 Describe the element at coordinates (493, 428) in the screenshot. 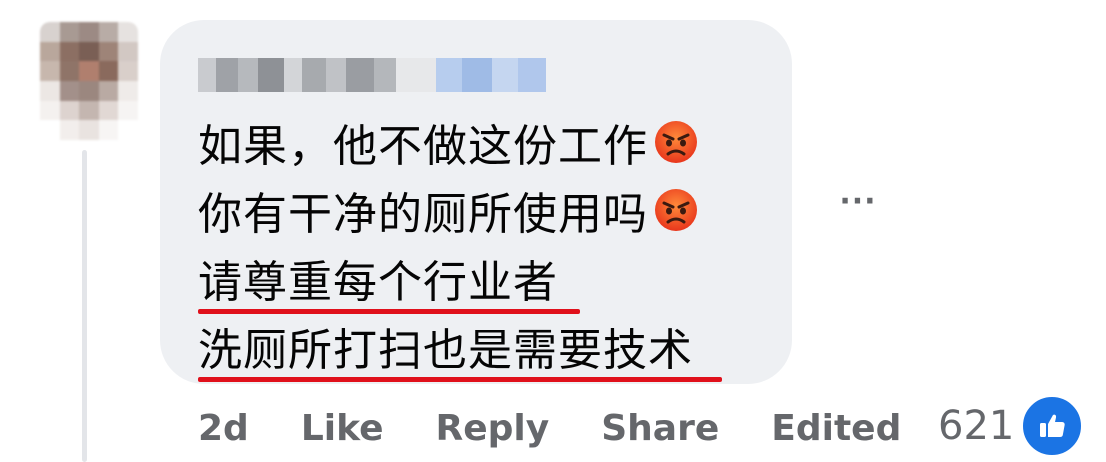

I see `reply-button: Reply` at that location.